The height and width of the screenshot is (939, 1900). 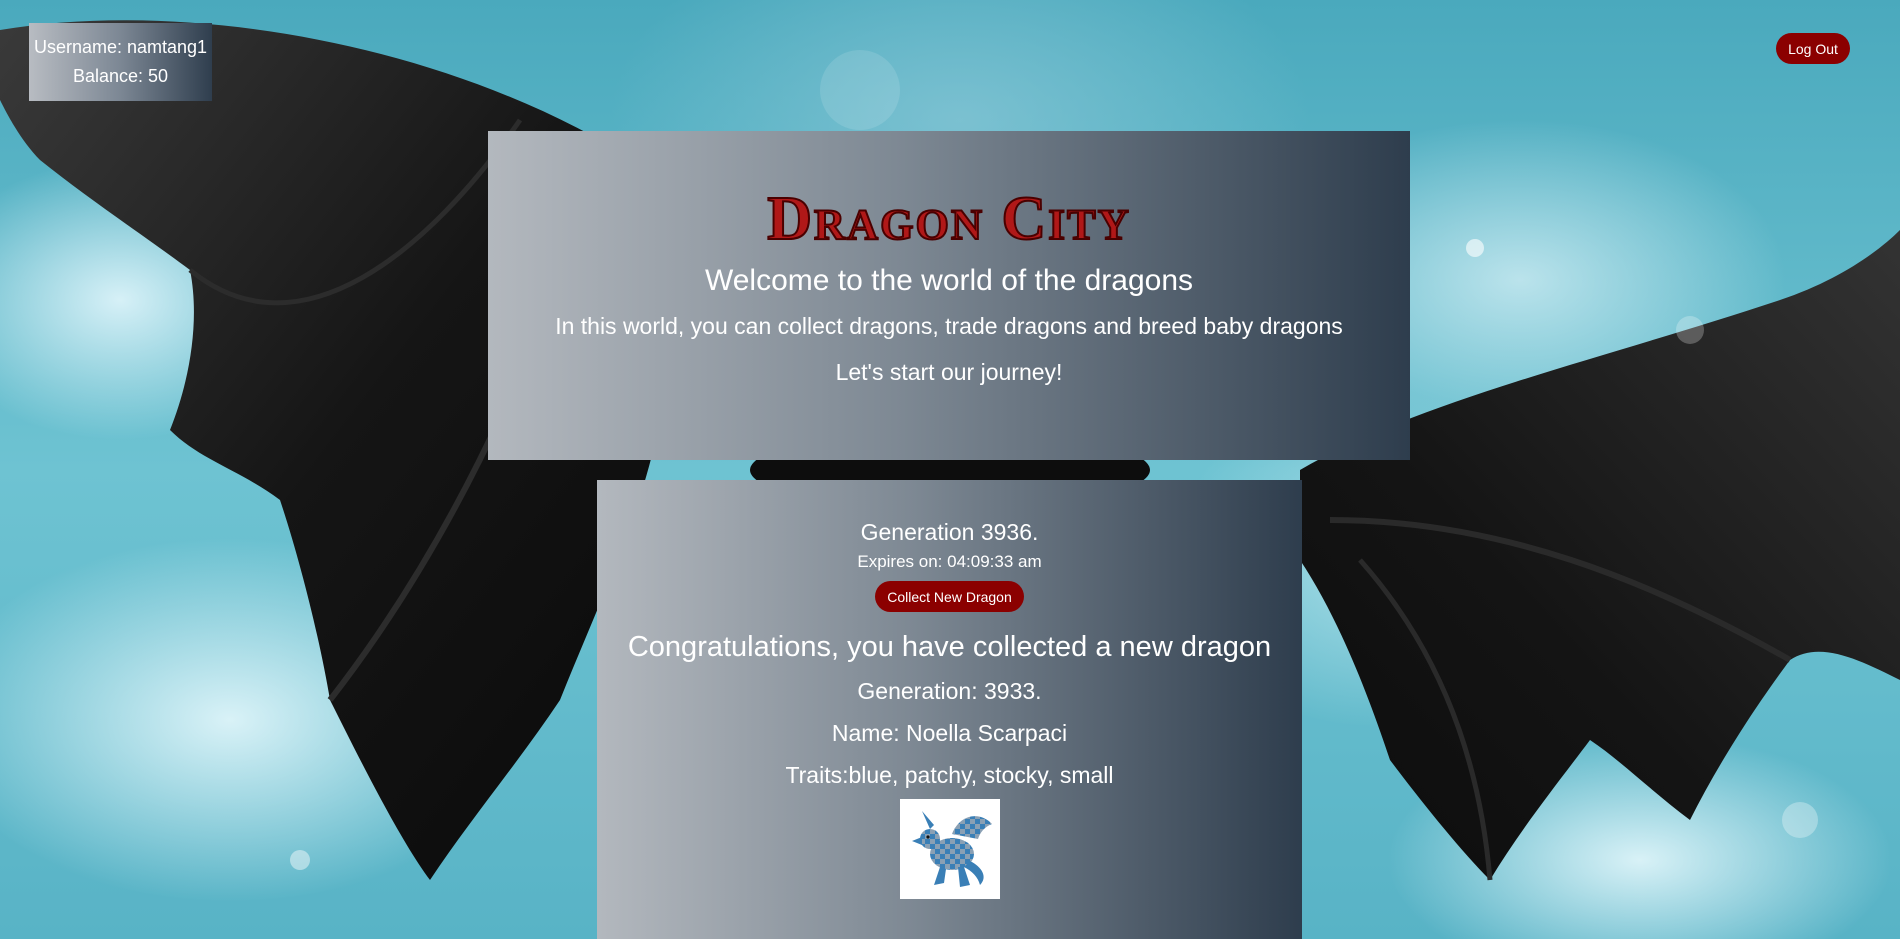 What do you see at coordinates (949, 733) in the screenshot?
I see `new-dragon-name: Name: Noella Scarpaci` at bounding box center [949, 733].